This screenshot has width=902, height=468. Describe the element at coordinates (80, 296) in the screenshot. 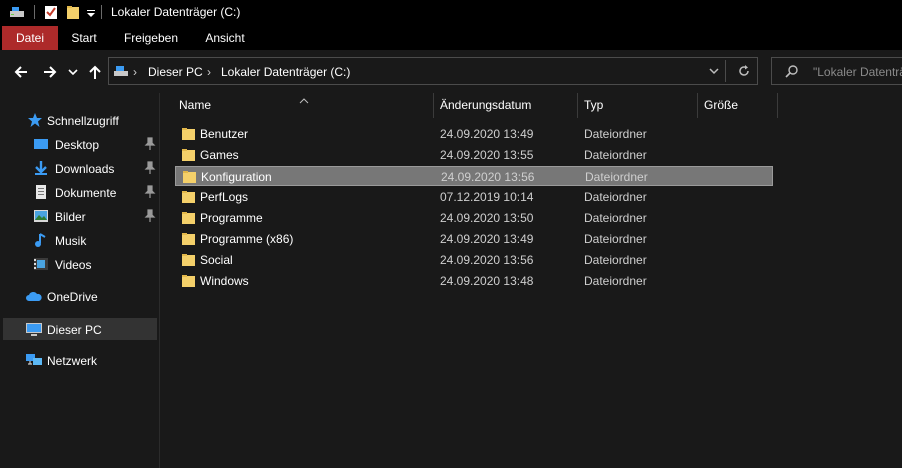

I see `nav-item-onedrive: OneDrive` at that location.